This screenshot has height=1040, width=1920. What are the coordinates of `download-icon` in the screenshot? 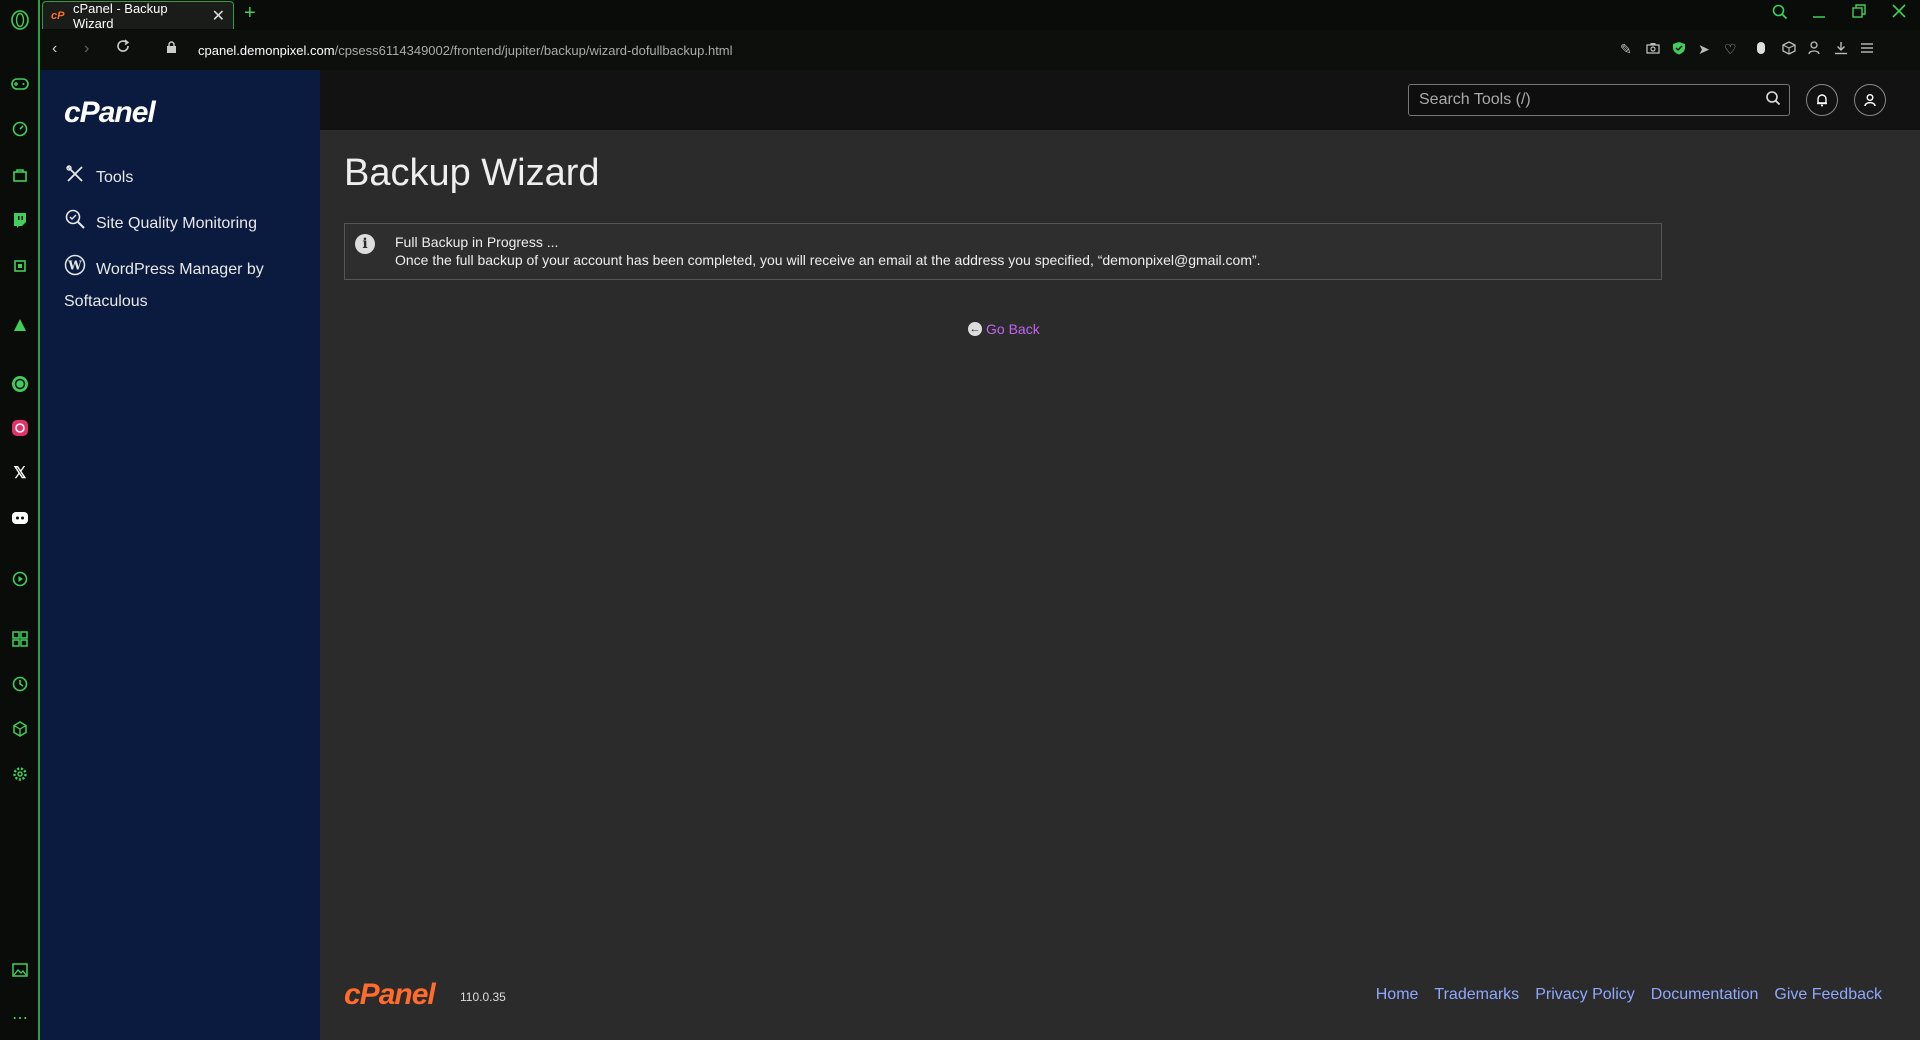 It's located at (1841, 49).